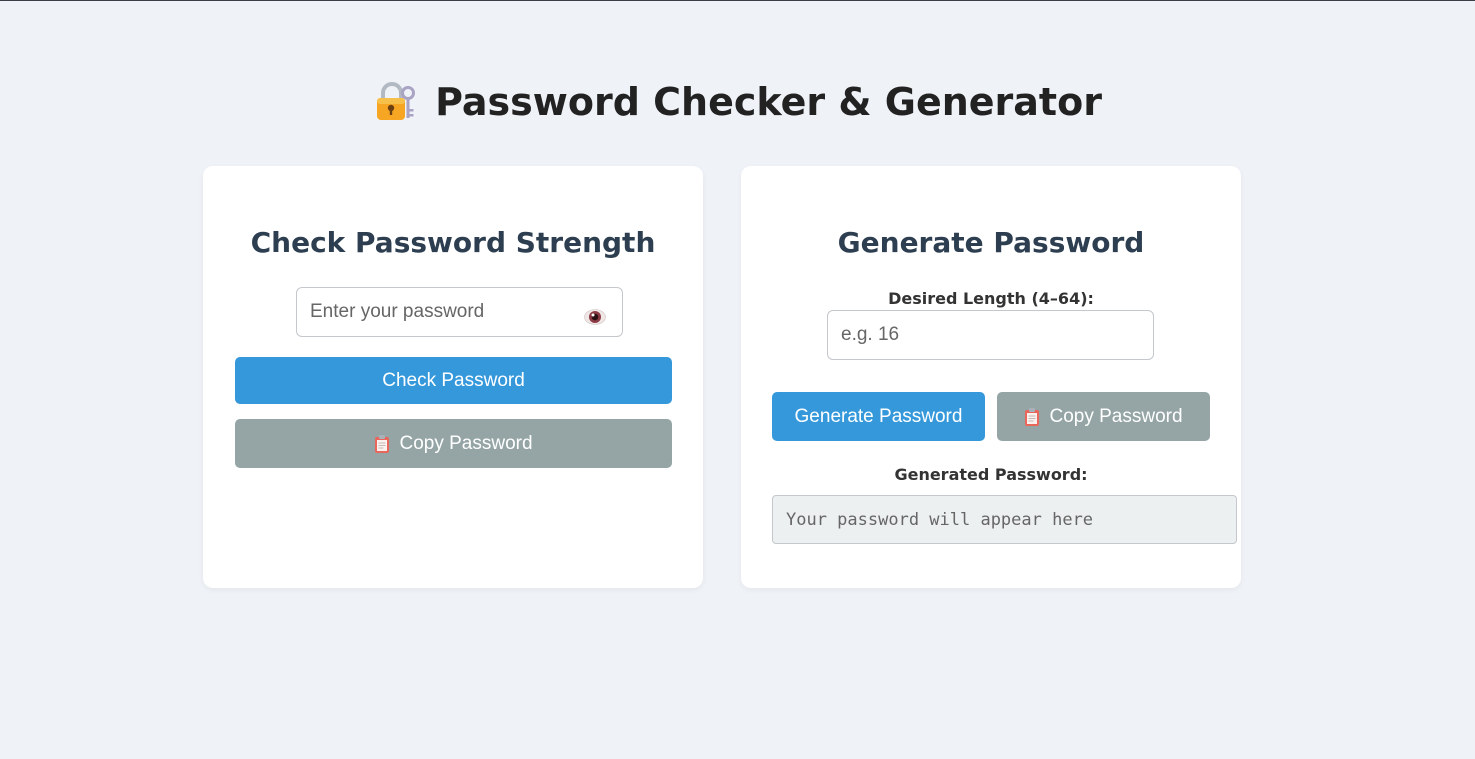  I want to click on length-field, so click(990, 335).